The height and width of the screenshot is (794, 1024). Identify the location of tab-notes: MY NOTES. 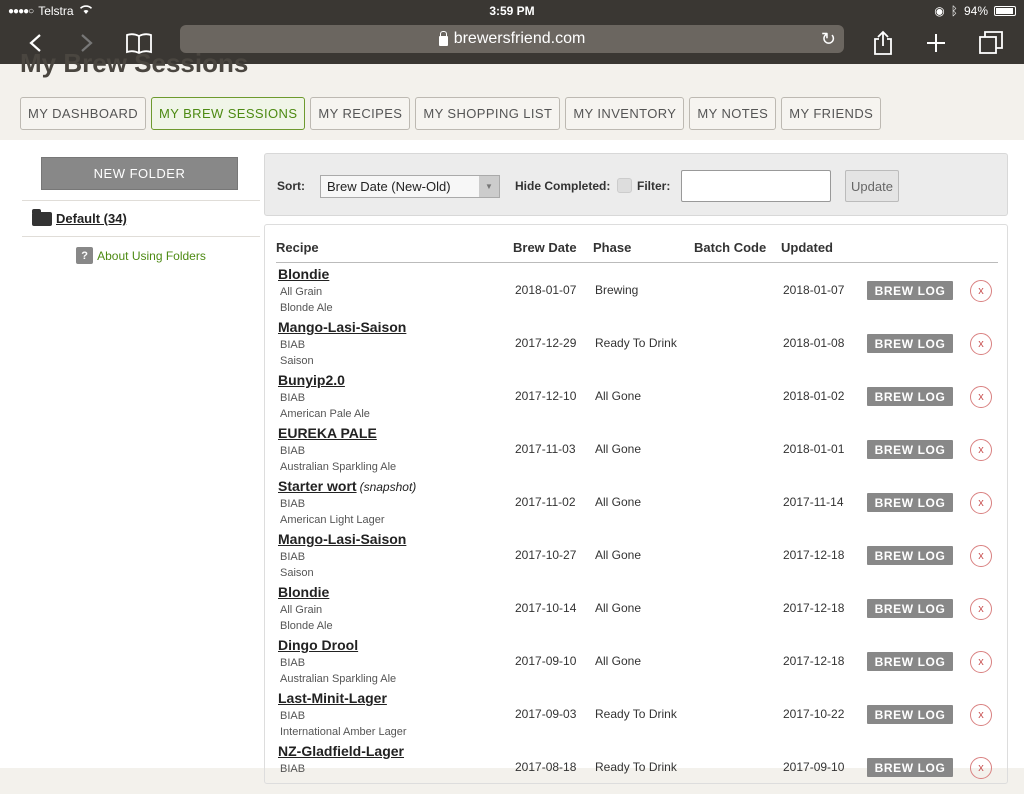
(733, 113).